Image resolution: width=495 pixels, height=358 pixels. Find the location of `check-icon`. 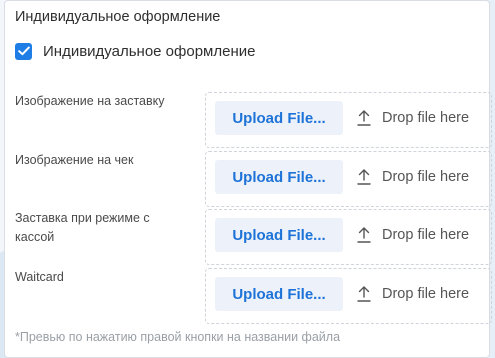

check-icon is located at coordinates (23, 51).